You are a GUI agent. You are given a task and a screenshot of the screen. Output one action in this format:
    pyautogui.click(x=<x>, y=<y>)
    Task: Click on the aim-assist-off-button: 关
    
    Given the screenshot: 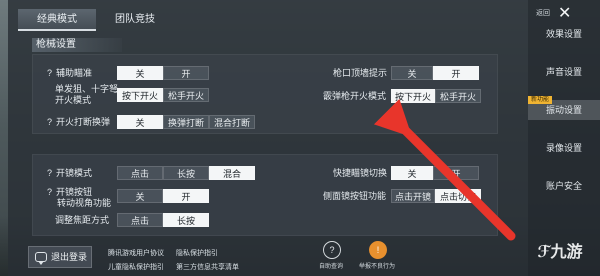 What is the action you would take?
    pyautogui.click(x=140, y=73)
    